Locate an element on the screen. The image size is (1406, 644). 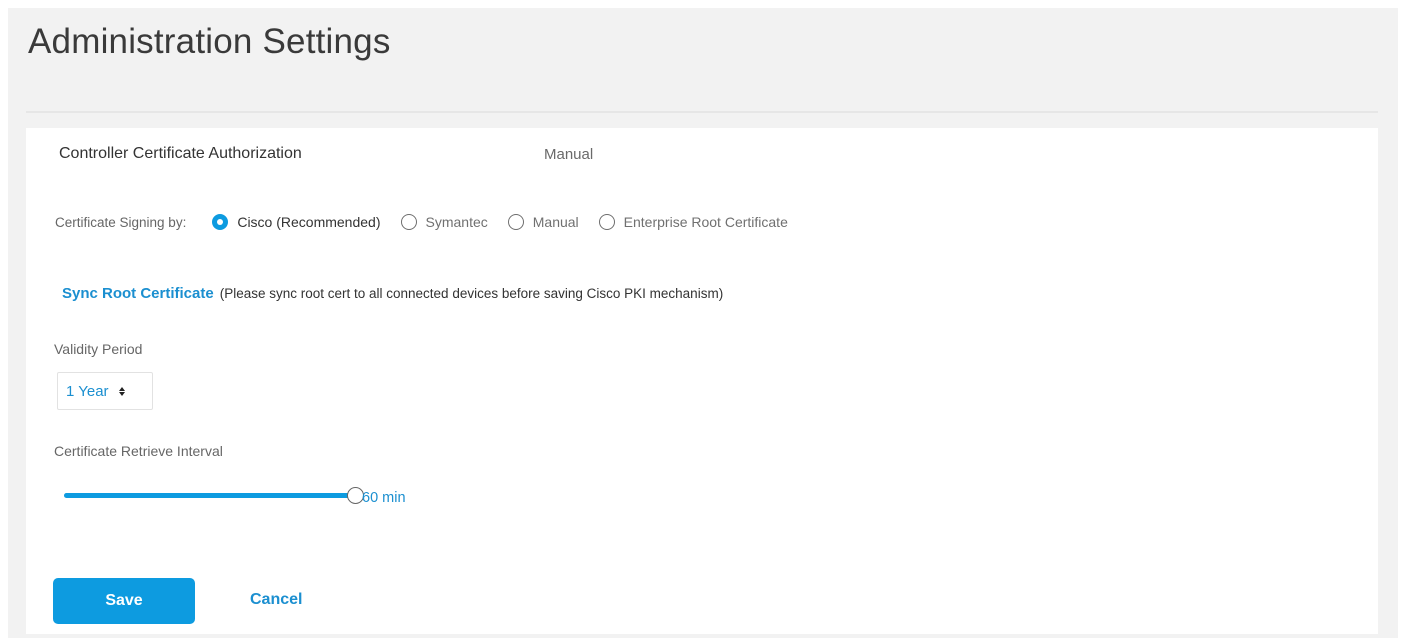
radio-option-cisco: Cisco (Recommended) is located at coordinates (296, 222).